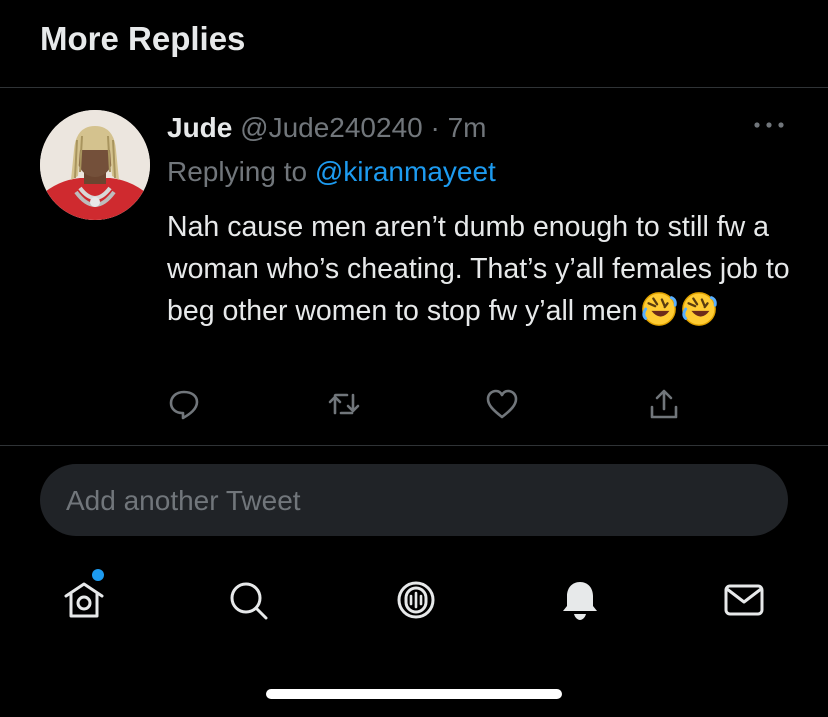  I want to click on author-name: Jude, so click(199, 127).